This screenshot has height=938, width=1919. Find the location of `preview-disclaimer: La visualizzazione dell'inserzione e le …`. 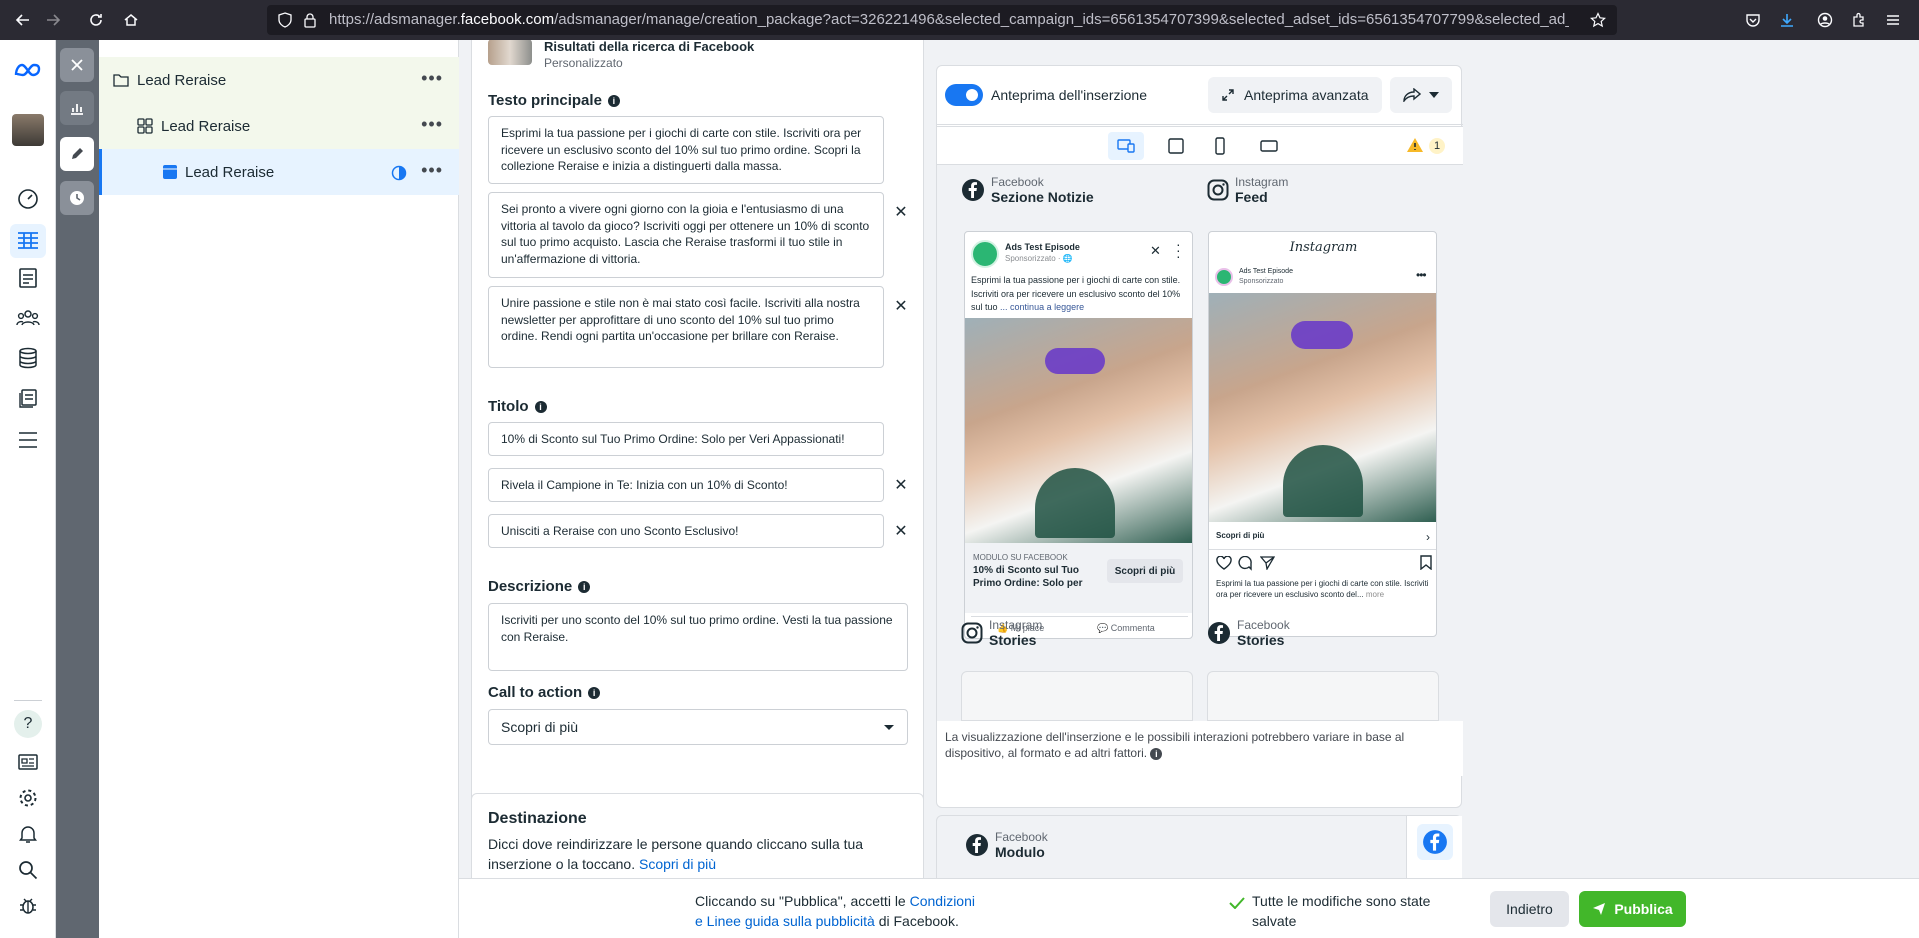

preview-disclaimer: La visualizzazione dell'inserzione e le … is located at coordinates (1200, 748).